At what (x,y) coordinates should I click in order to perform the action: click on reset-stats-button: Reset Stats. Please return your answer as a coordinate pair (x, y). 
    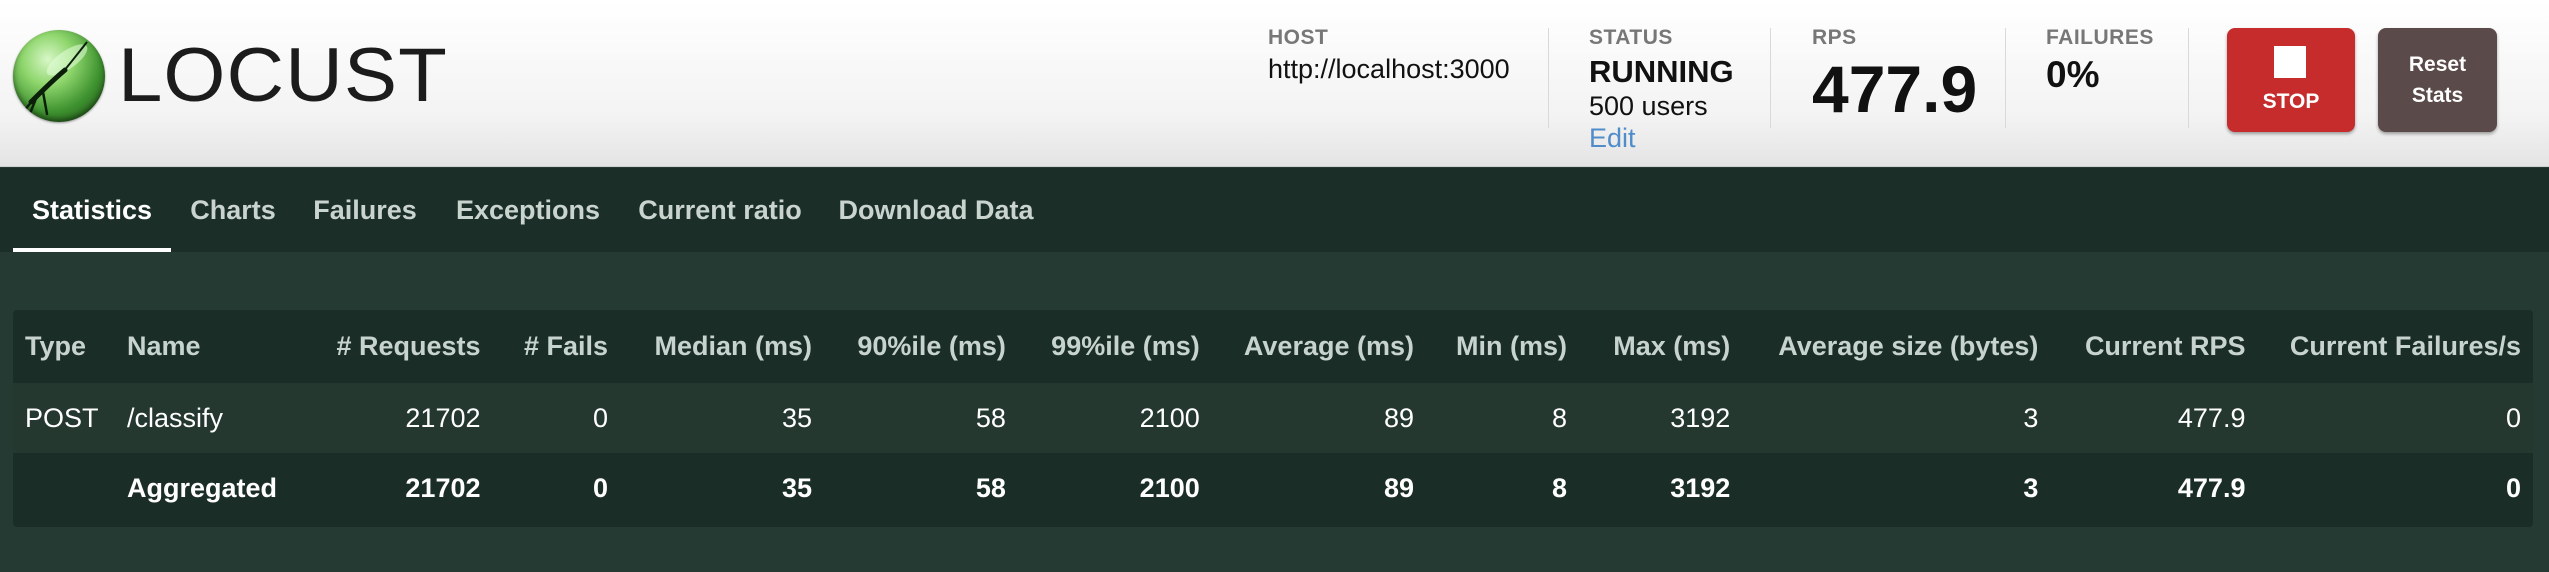
    Looking at the image, I should click on (2437, 80).